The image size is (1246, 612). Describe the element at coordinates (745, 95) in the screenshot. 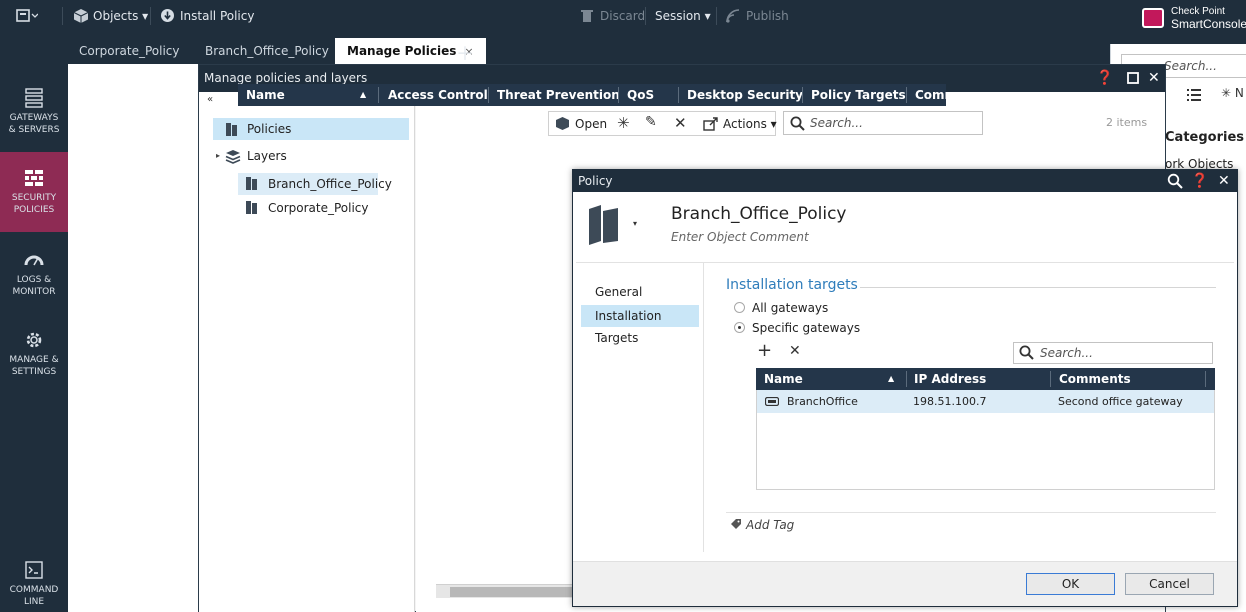

I see `col-desktop-security: Desktop Security` at that location.